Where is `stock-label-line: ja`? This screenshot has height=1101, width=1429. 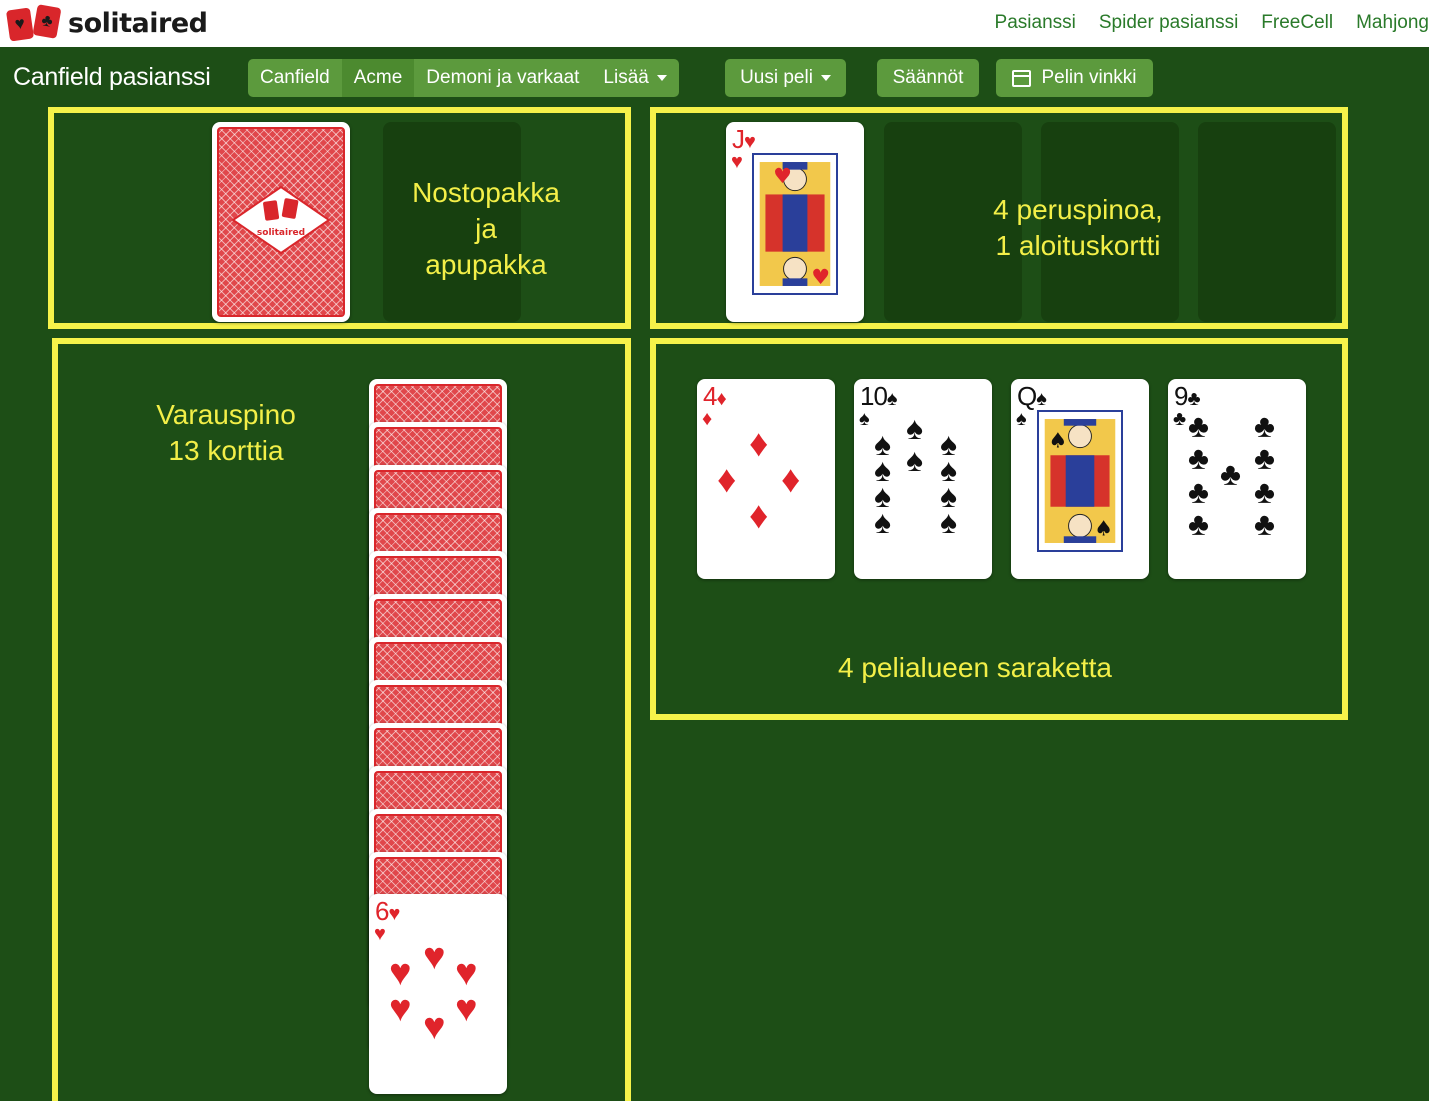 stock-label-line: ja is located at coordinates (486, 228).